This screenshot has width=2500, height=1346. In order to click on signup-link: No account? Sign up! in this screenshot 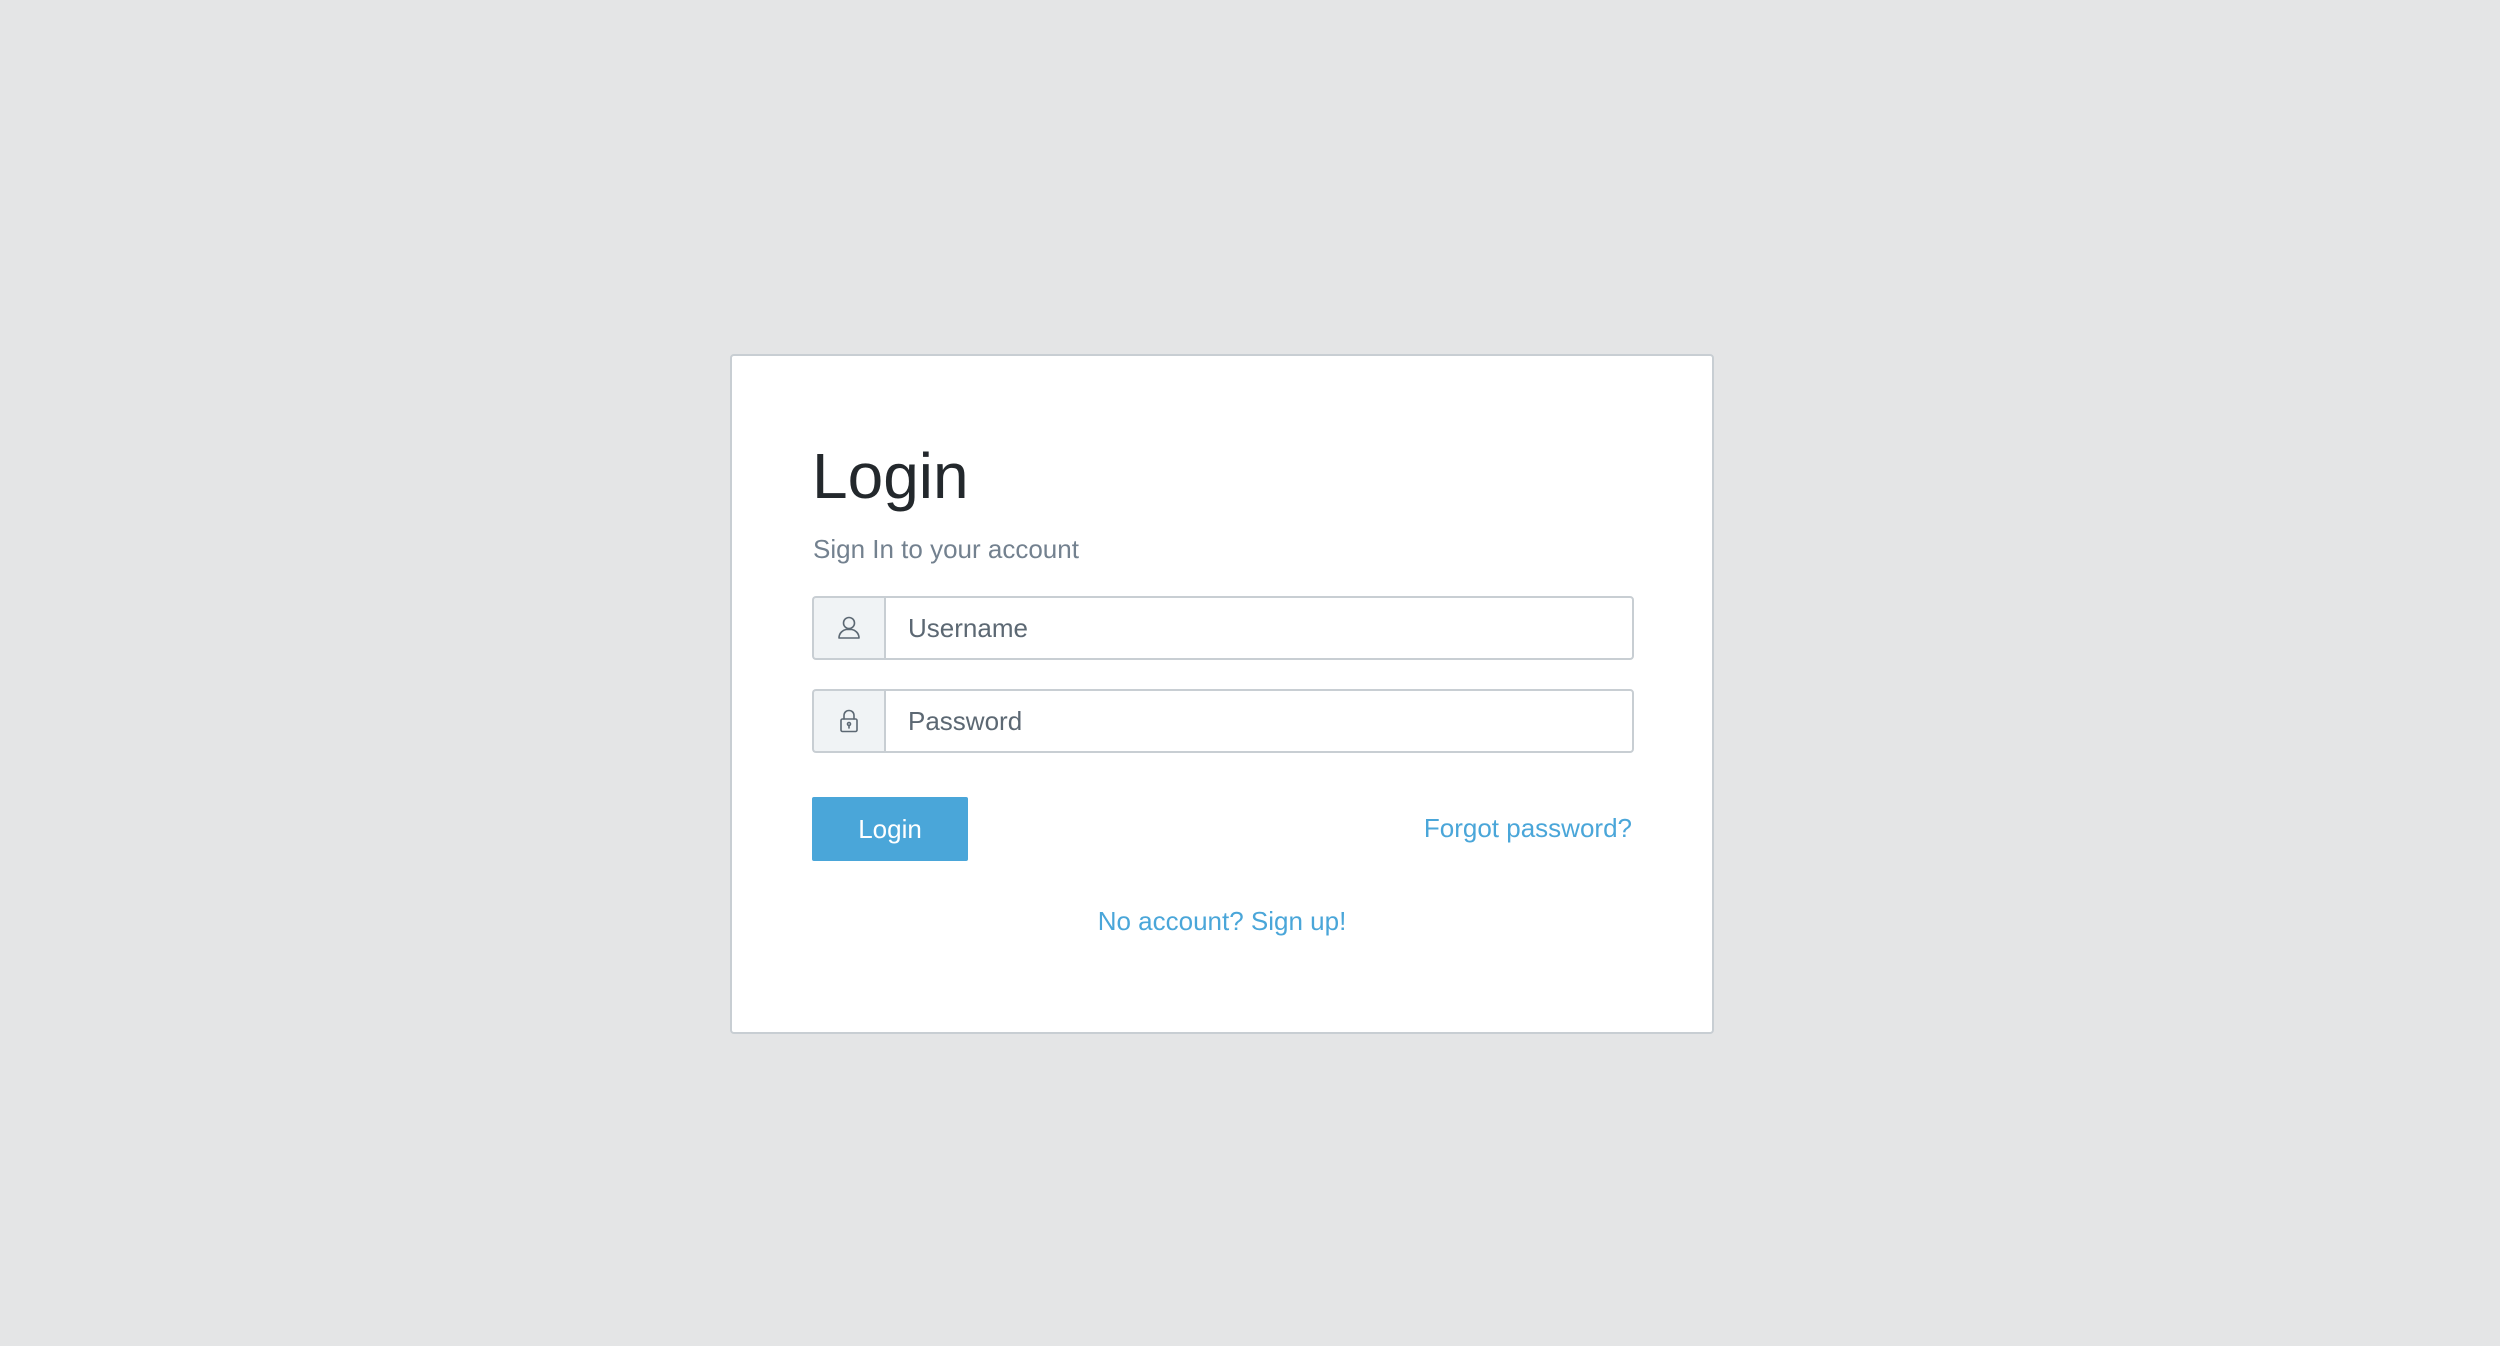, I will do `click(1222, 921)`.